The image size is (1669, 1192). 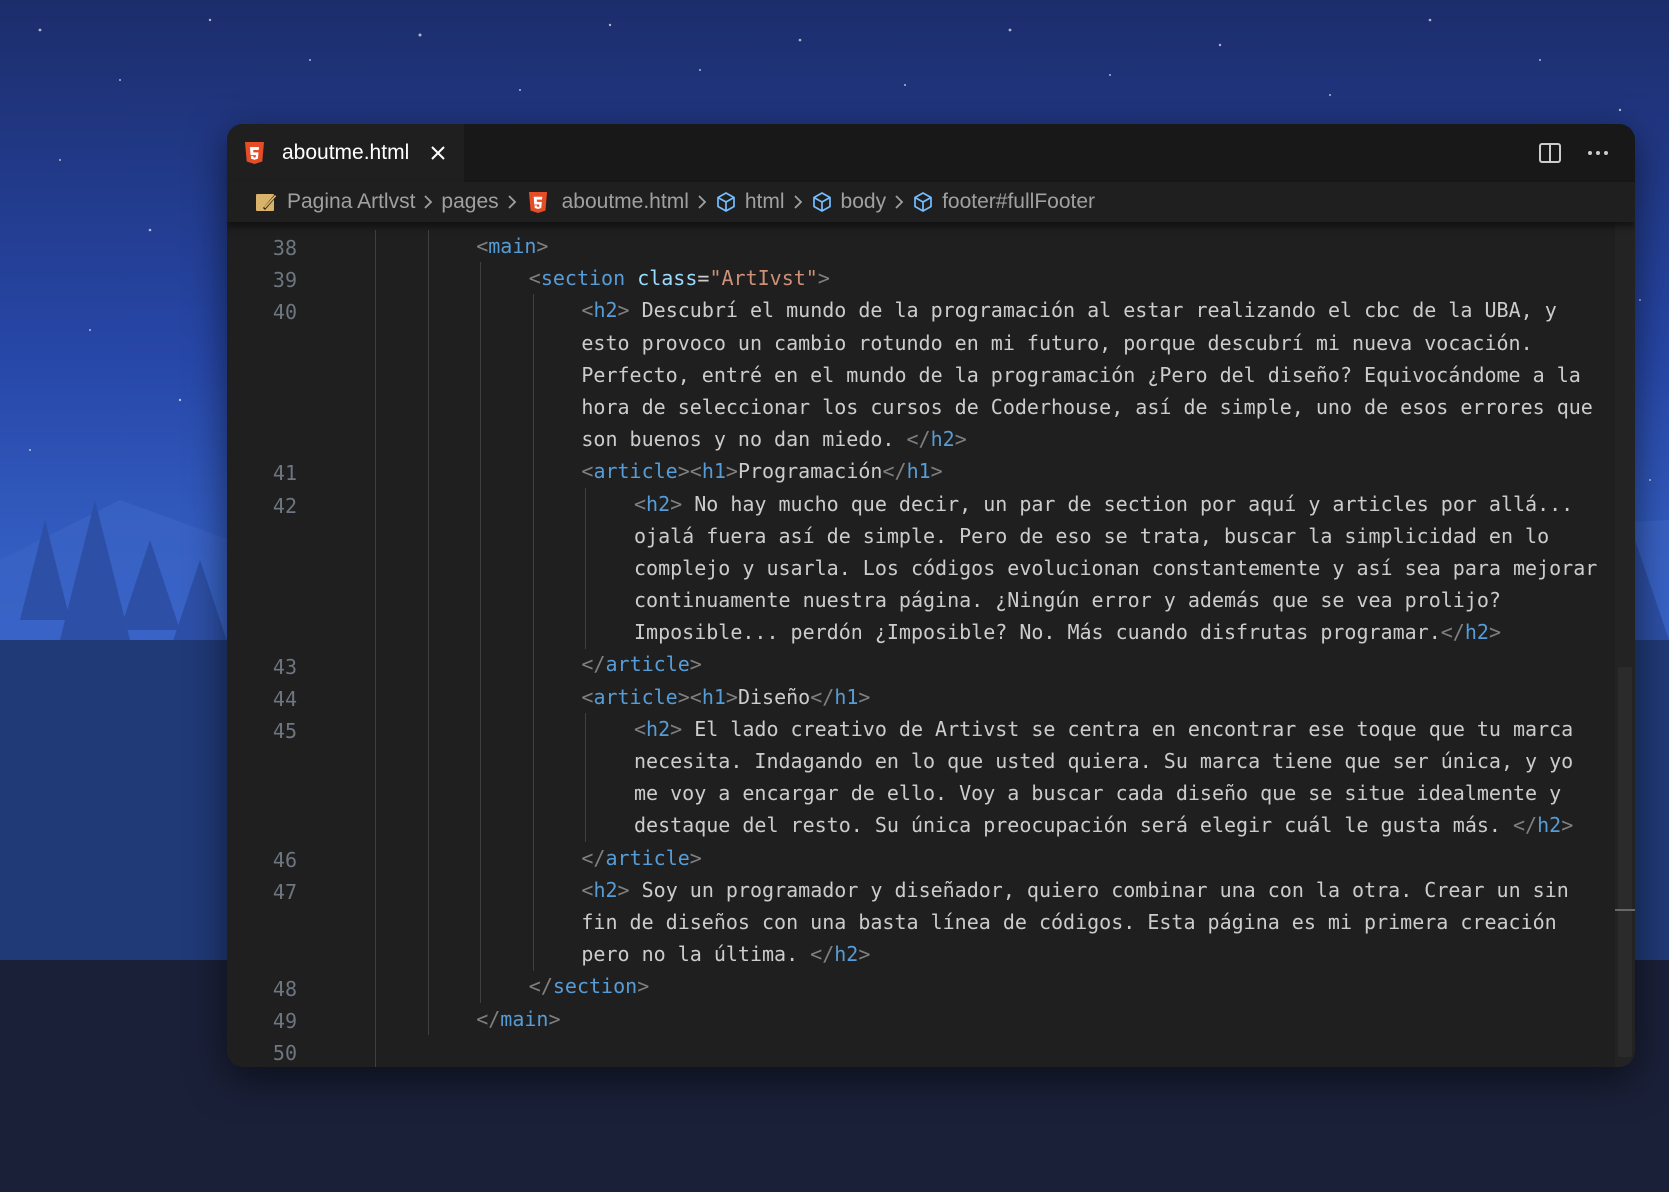 What do you see at coordinates (667, 278) in the screenshot?
I see `code-token: class` at bounding box center [667, 278].